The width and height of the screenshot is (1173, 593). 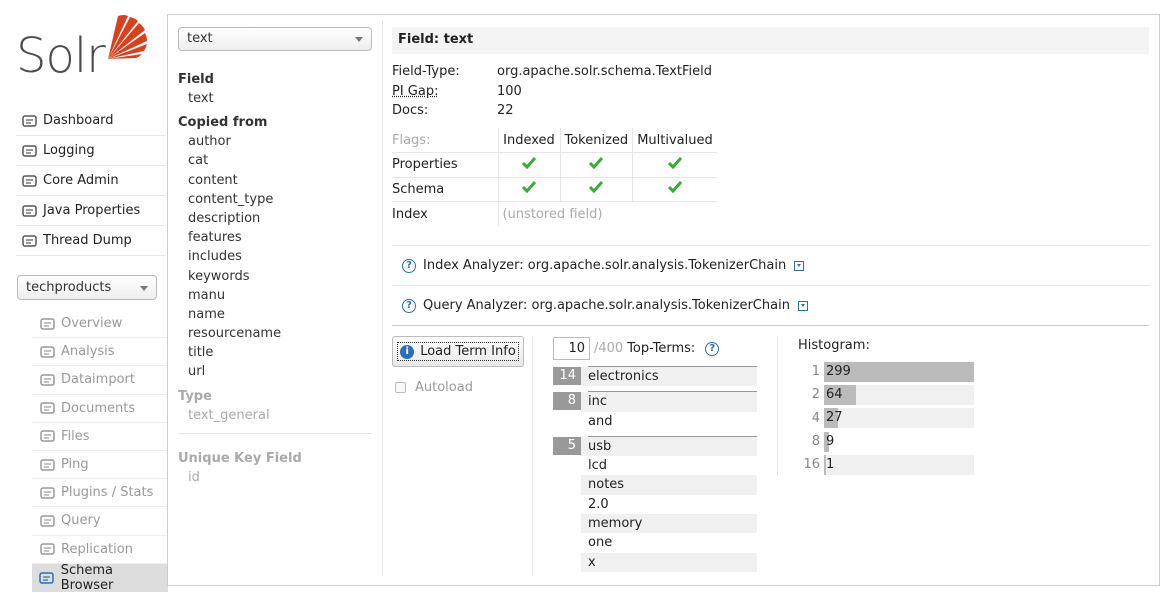 I want to click on term-count-badge: 5, so click(x=567, y=445).